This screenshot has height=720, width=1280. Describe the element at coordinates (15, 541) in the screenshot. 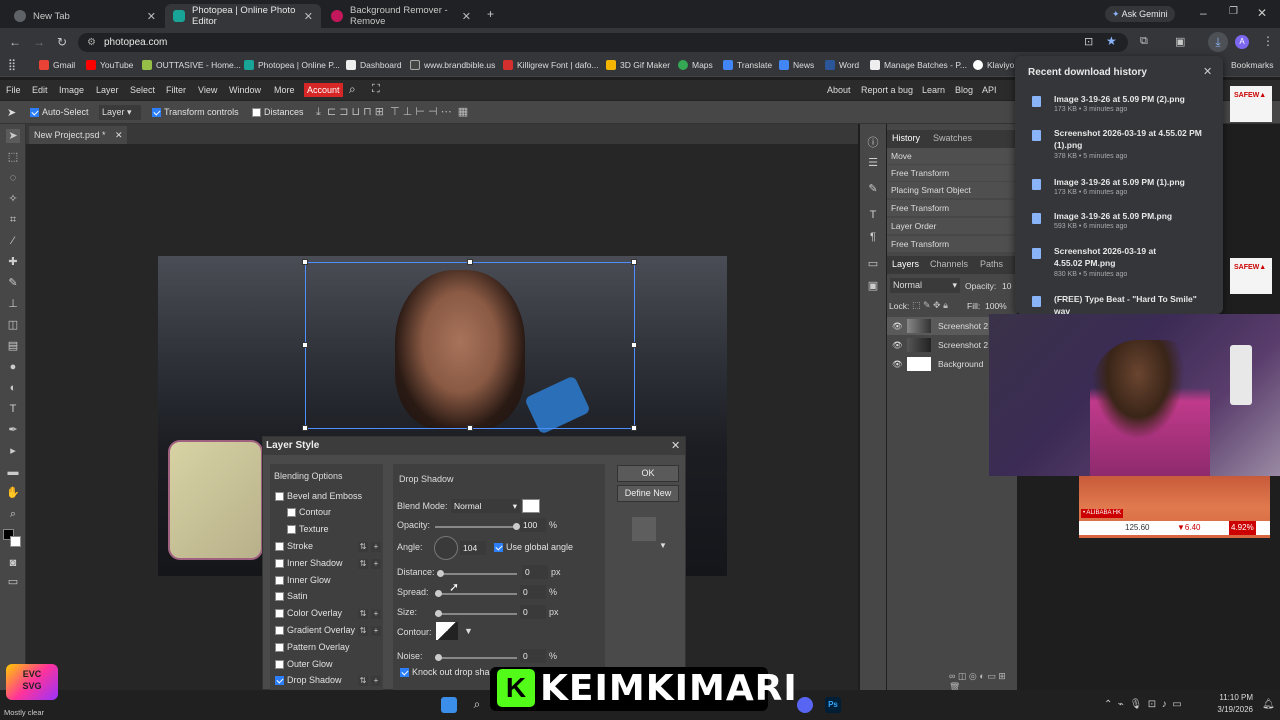

I see `background-color-swatch` at that location.